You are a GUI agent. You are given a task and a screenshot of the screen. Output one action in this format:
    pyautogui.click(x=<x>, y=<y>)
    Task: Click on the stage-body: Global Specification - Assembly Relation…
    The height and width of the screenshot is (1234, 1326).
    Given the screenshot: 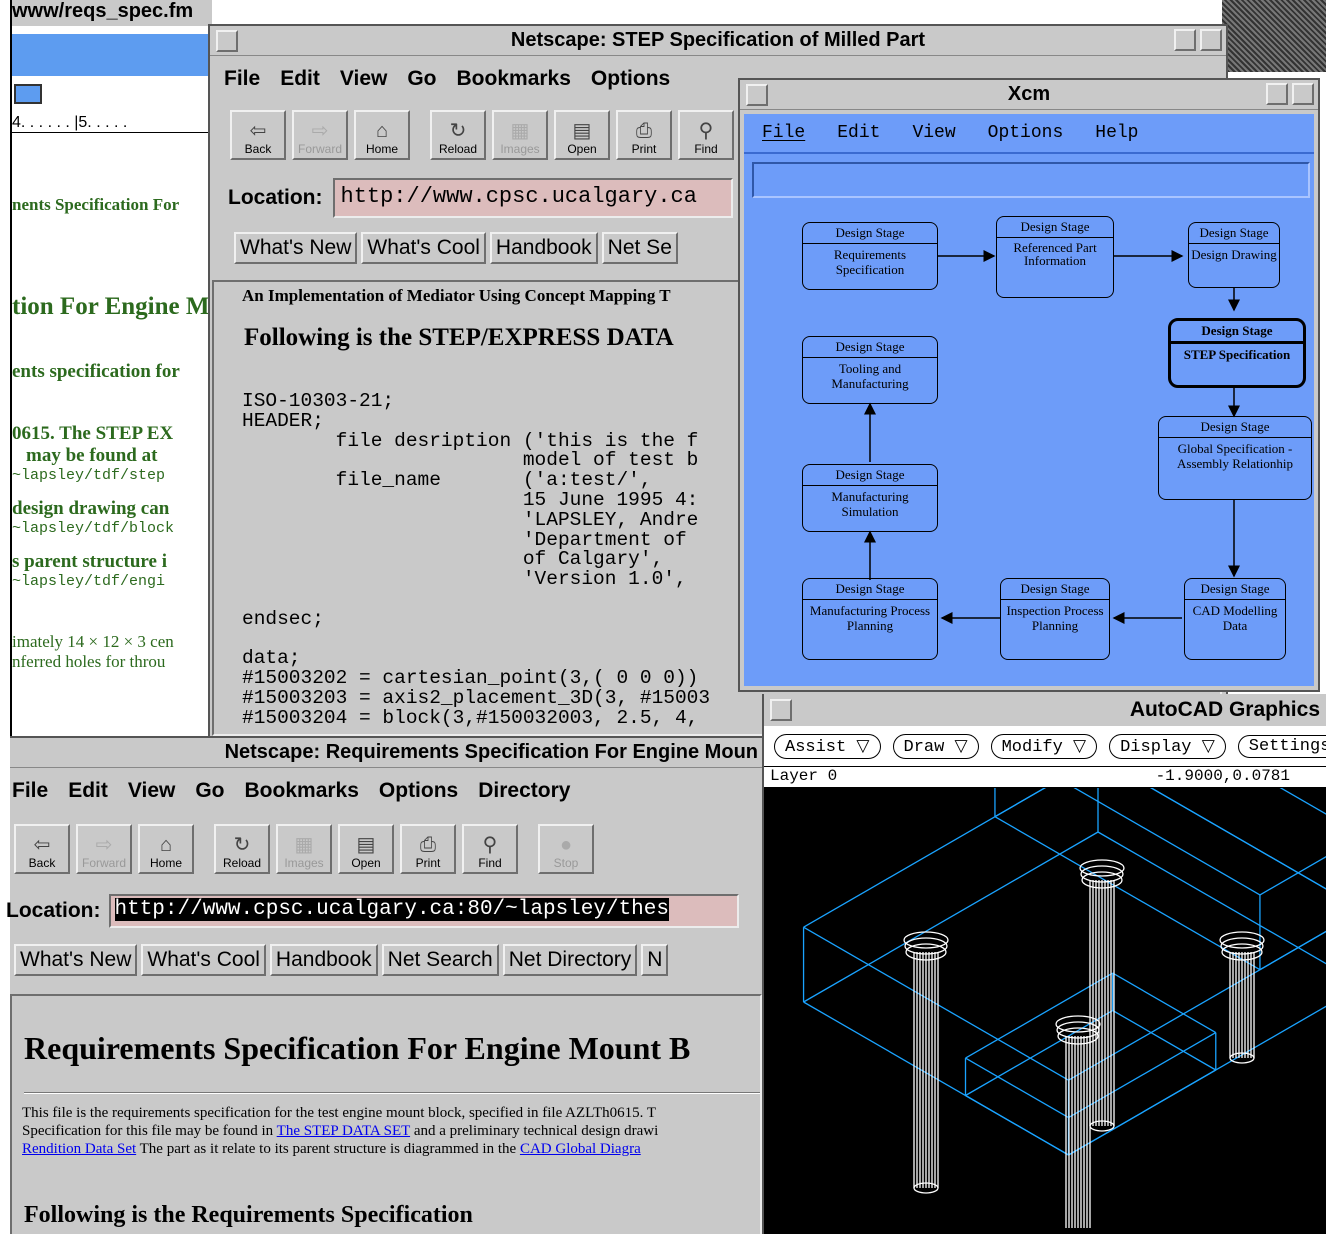 What is the action you would take?
    pyautogui.click(x=1235, y=456)
    